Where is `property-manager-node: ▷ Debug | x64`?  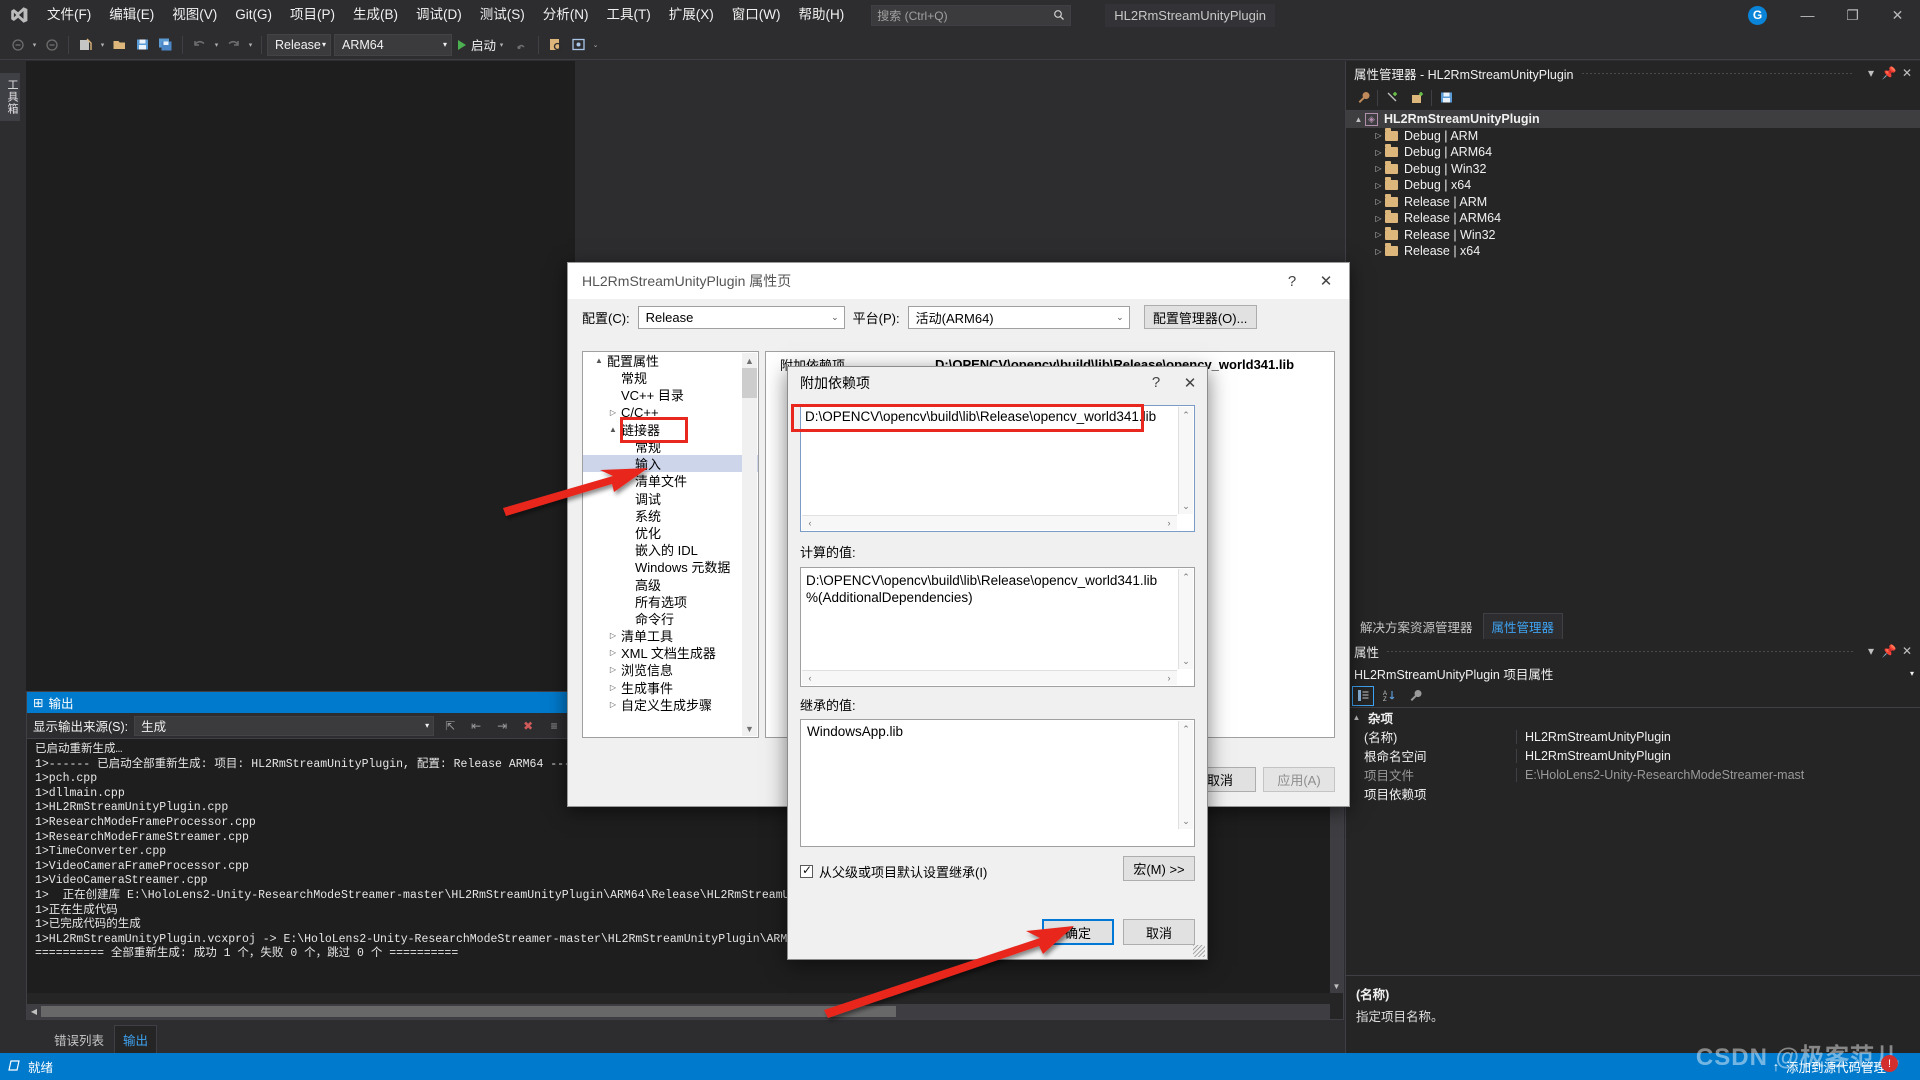 property-manager-node: ▷ Debug | x64 is located at coordinates (1633, 185).